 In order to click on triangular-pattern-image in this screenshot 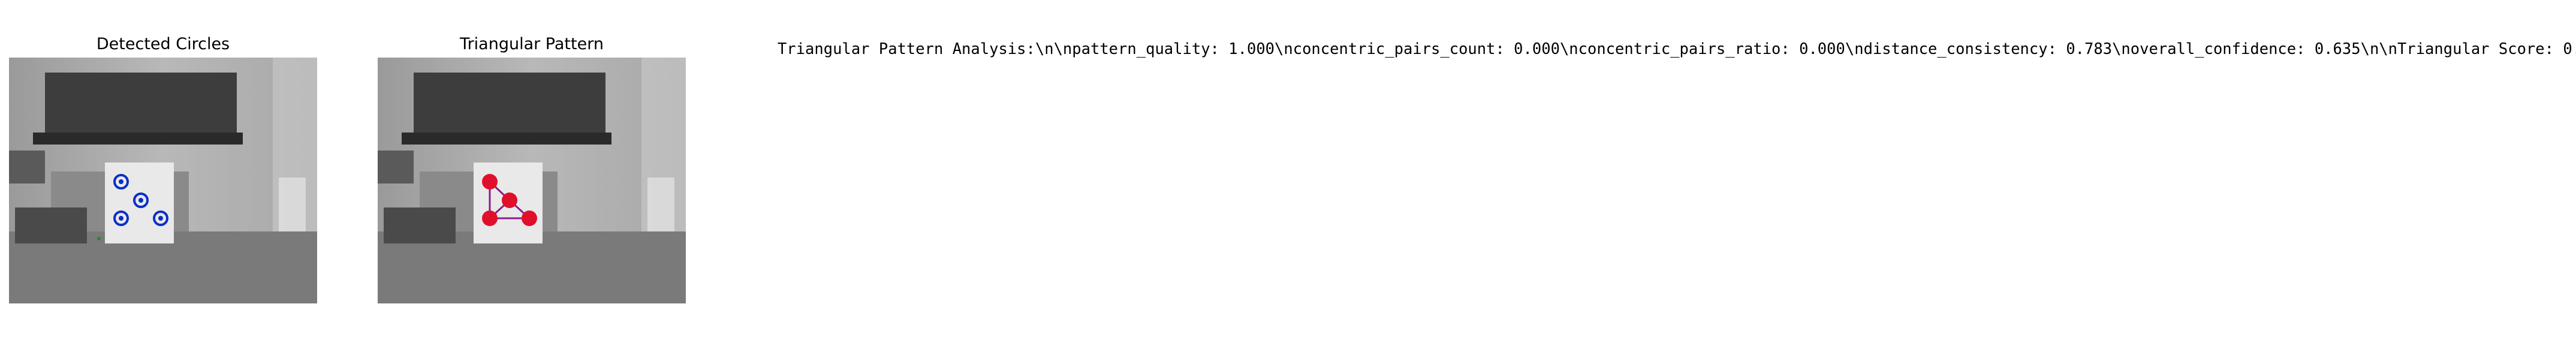, I will do `click(532, 180)`.